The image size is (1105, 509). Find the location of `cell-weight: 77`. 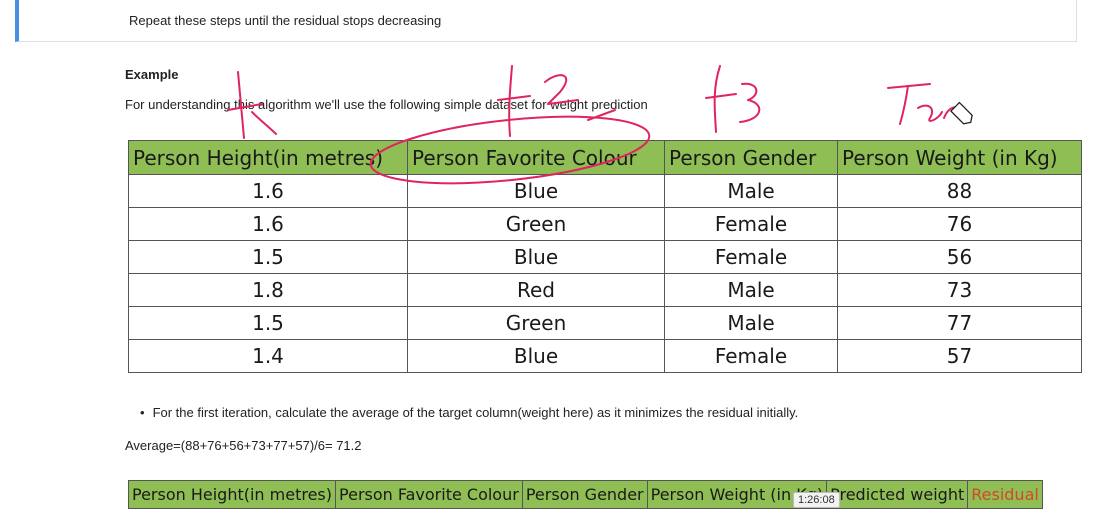

cell-weight: 77 is located at coordinates (959, 323).